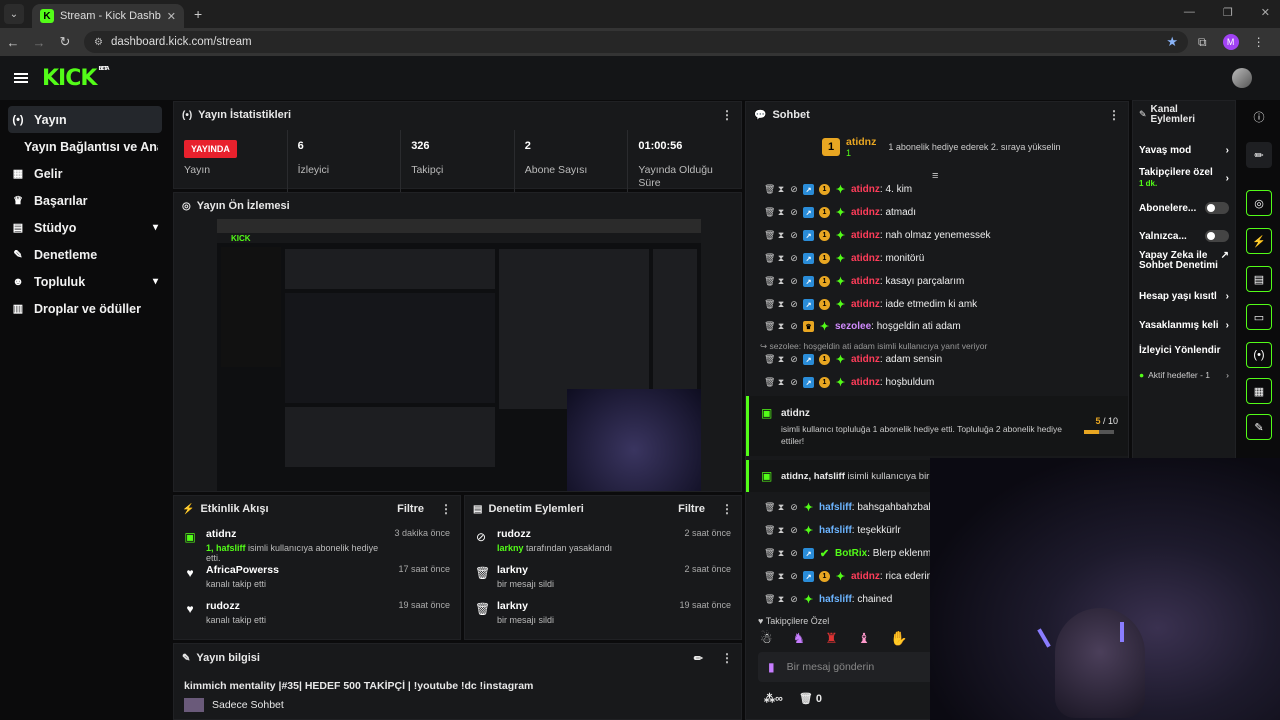 The width and height of the screenshot is (1280, 720). I want to click on moderation-user: rudozz, so click(585, 534).